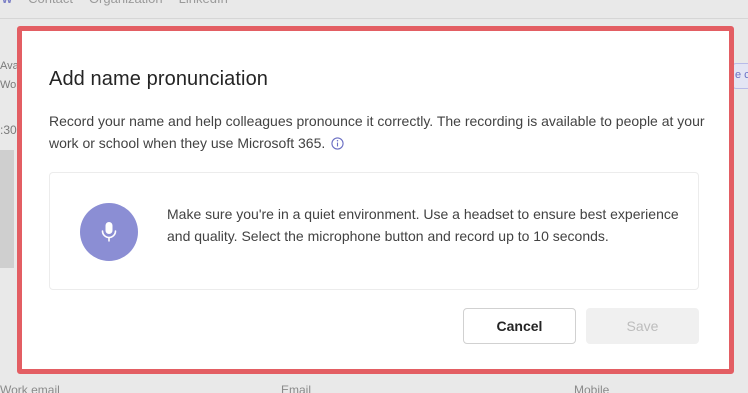  Describe the element at coordinates (642, 326) in the screenshot. I see `save-button: Save` at that location.